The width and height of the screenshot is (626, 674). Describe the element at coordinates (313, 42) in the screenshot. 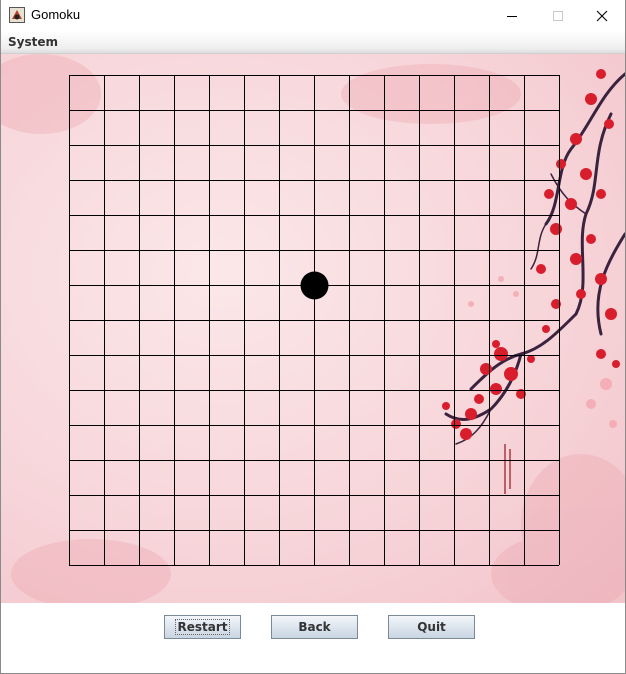

I see `menu-bar: System` at that location.